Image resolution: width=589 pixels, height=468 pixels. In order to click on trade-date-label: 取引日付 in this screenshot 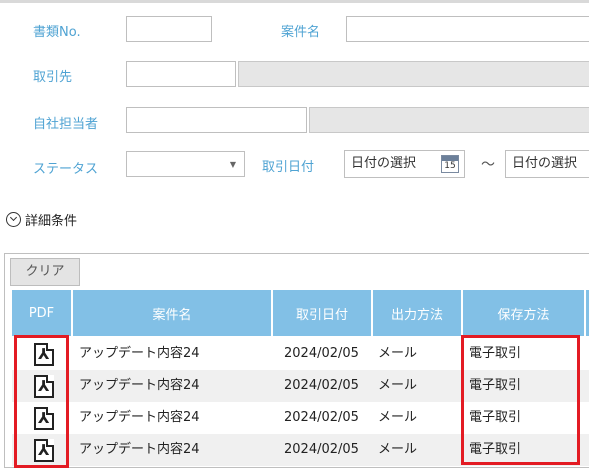, I will do `click(288, 167)`.